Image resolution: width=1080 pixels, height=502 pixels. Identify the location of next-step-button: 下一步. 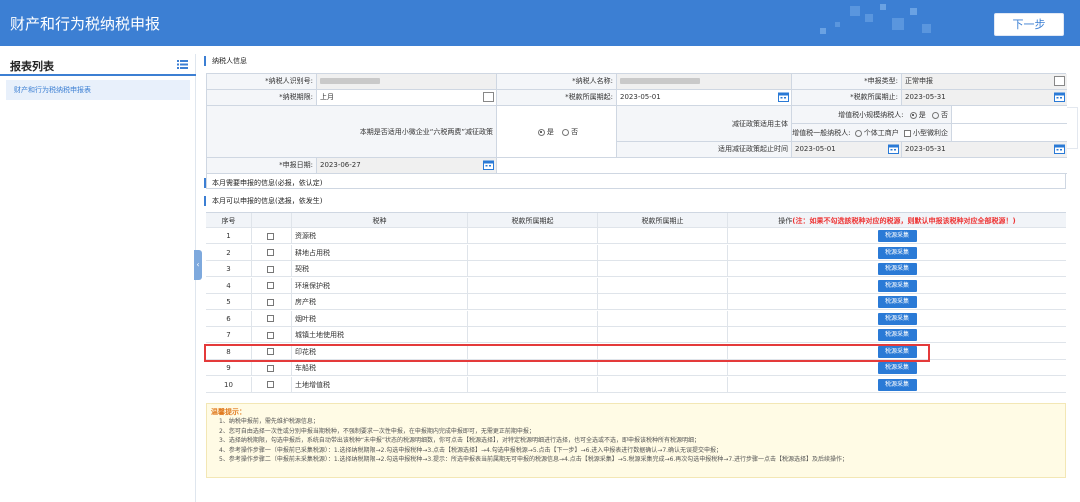
(1029, 24).